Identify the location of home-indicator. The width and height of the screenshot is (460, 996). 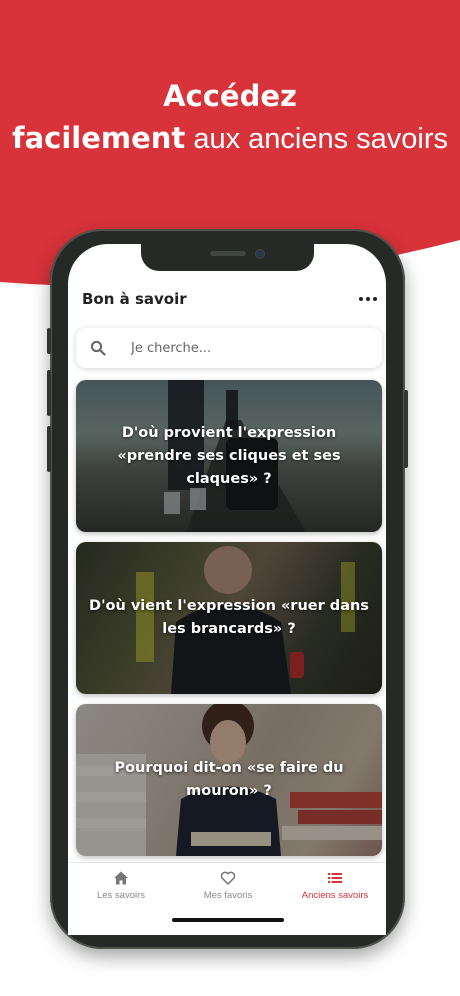
(228, 920).